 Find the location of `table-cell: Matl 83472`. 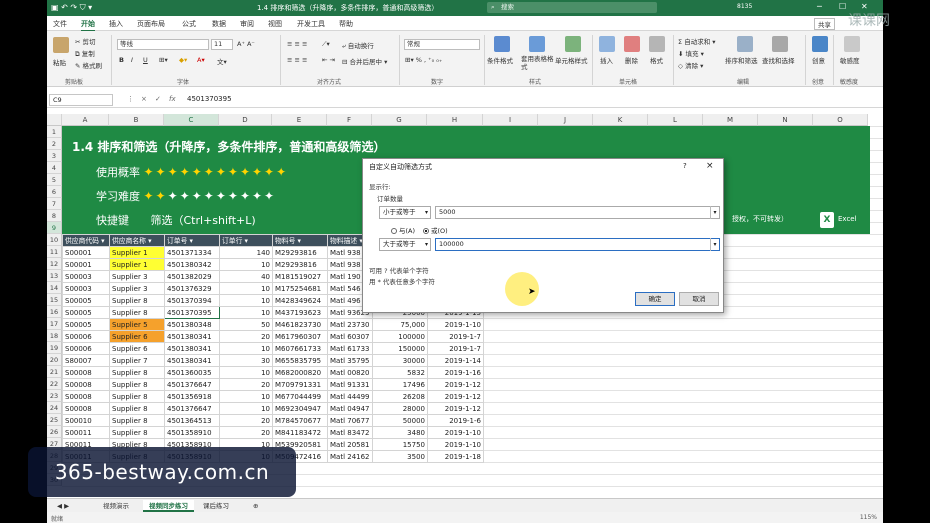

table-cell: Matl 83472 is located at coordinates (350, 432).